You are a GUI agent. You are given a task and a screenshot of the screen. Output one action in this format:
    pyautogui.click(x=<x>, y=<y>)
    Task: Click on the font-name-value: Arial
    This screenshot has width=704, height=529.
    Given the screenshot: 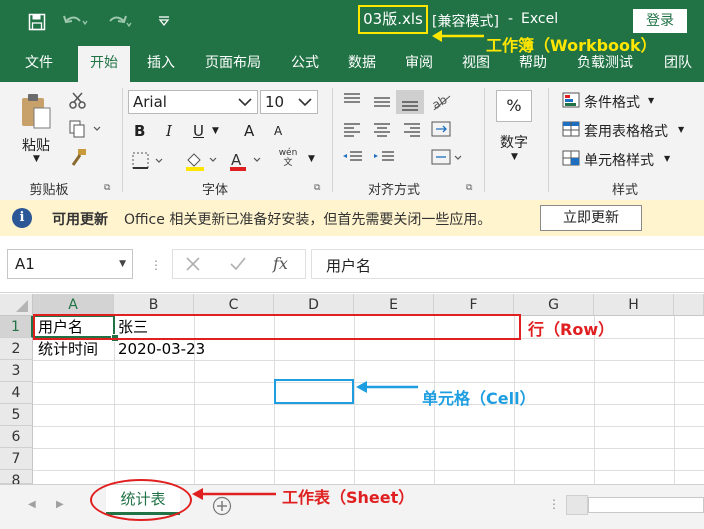 What is the action you would take?
    pyautogui.click(x=150, y=102)
    